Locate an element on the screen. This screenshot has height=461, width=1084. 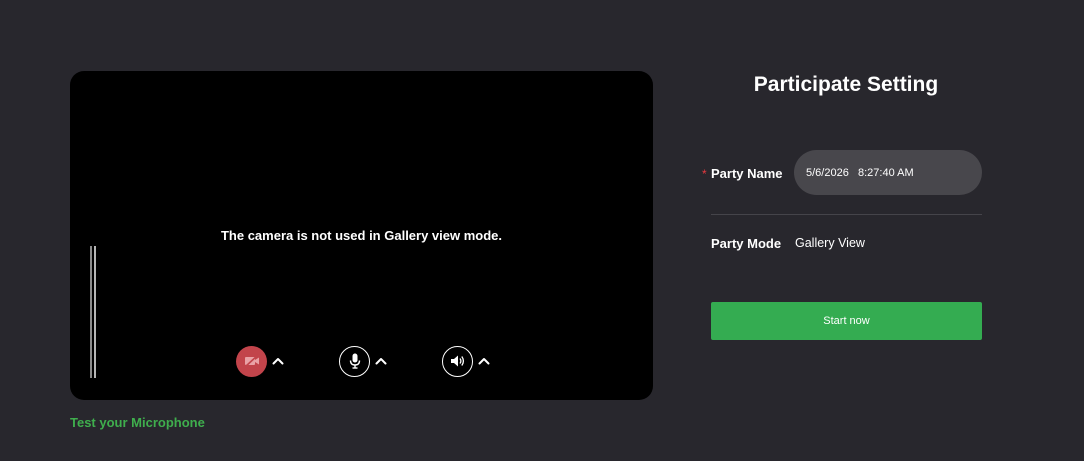
camera-options-chevron is located at coordinates (278, 361).